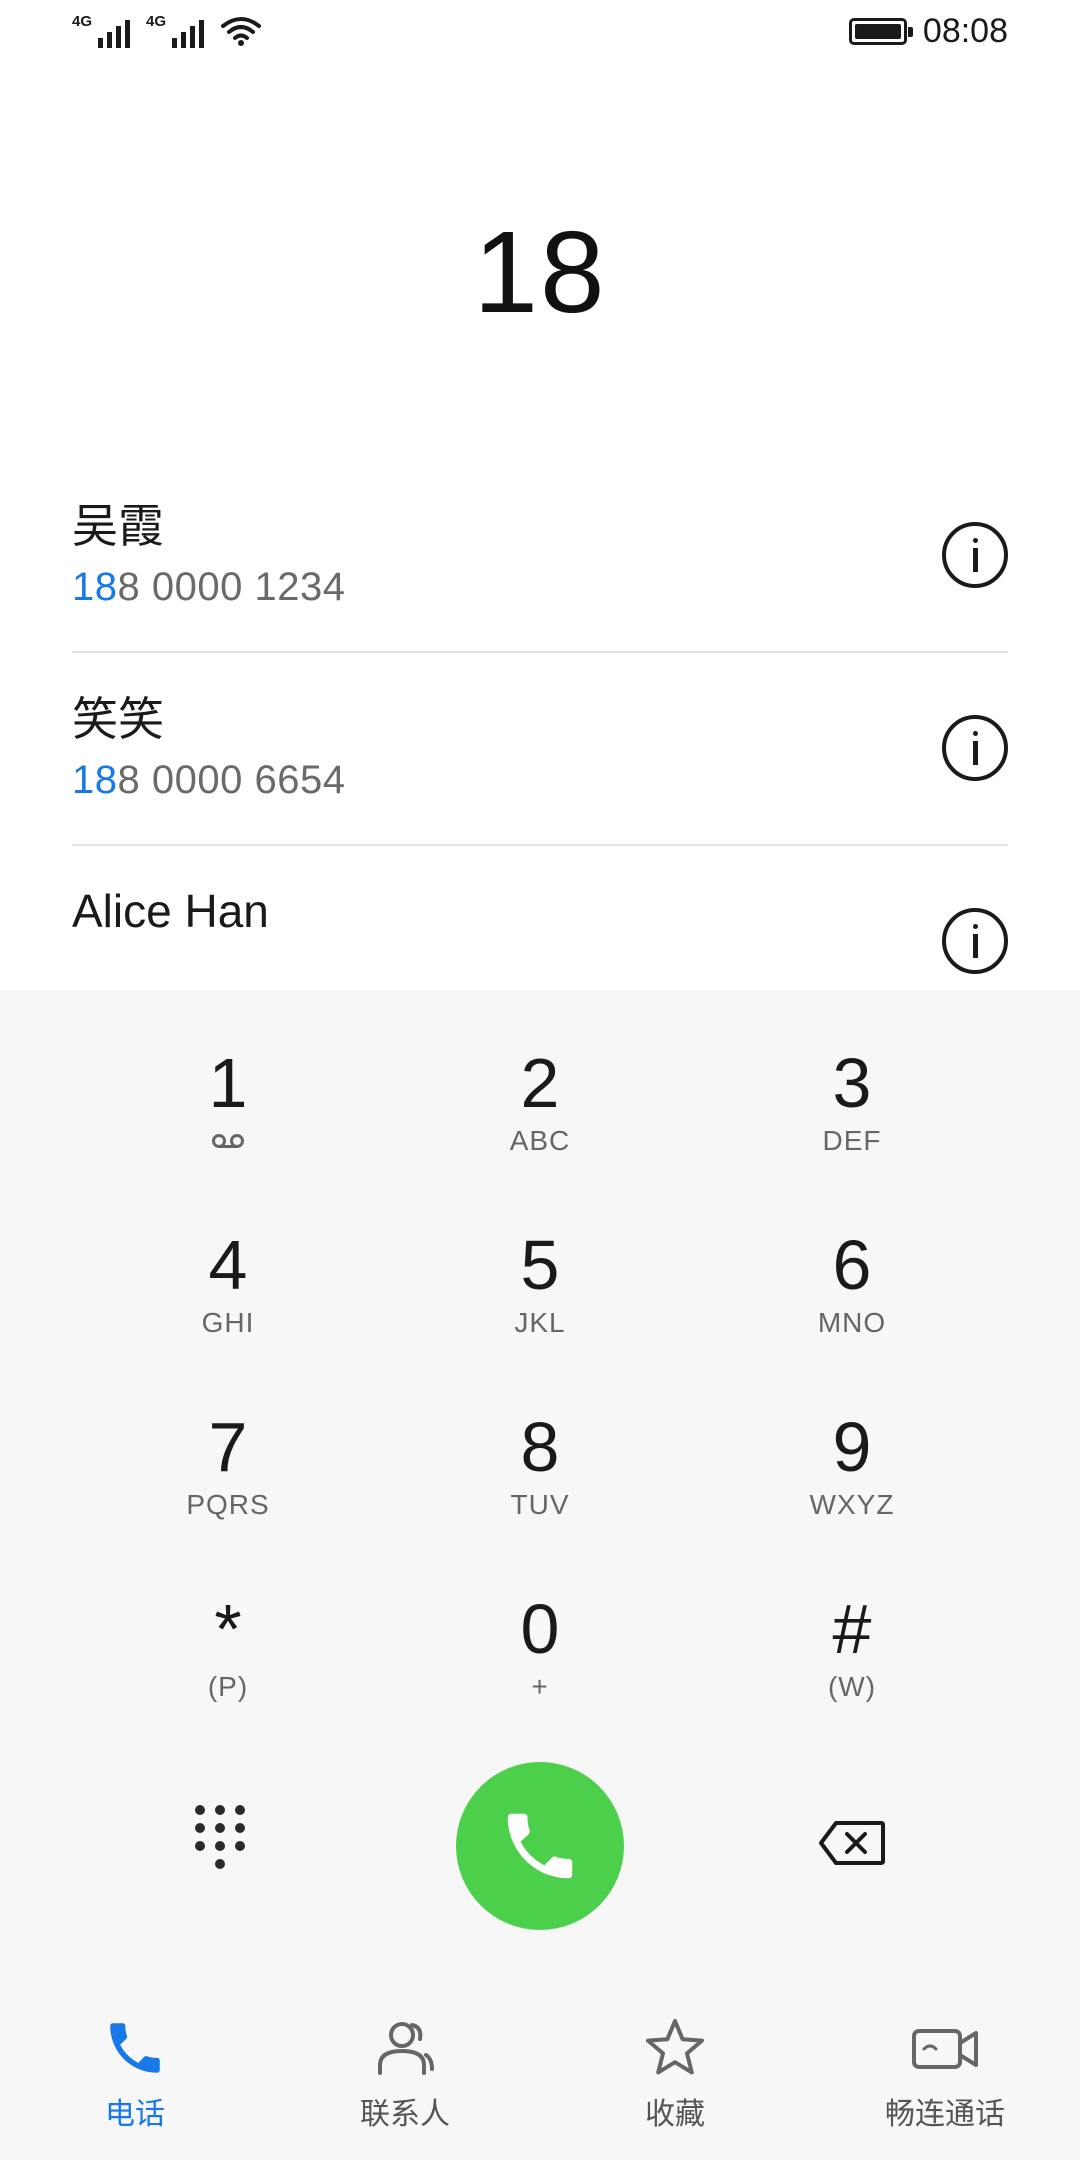  I want to click on dial-key-8: 8 TUV, so click(540, 1465).